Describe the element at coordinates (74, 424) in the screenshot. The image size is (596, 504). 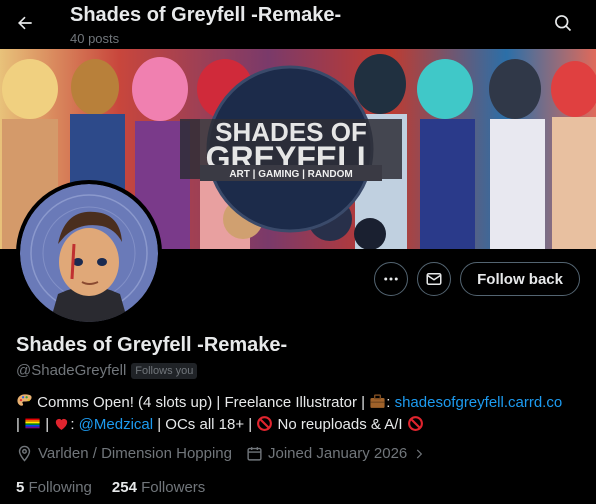
I see `bio-text-5: :` at that location.